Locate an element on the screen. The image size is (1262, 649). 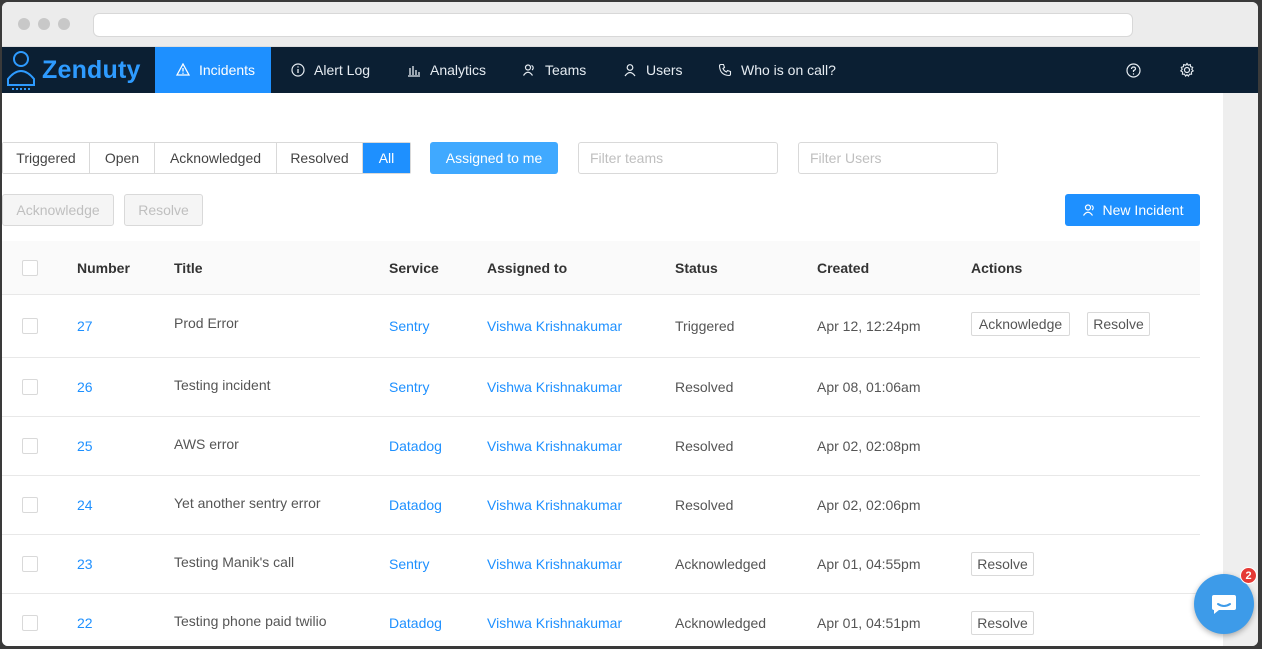
incident-number-link: 23 is located at coordinates (85, 564).